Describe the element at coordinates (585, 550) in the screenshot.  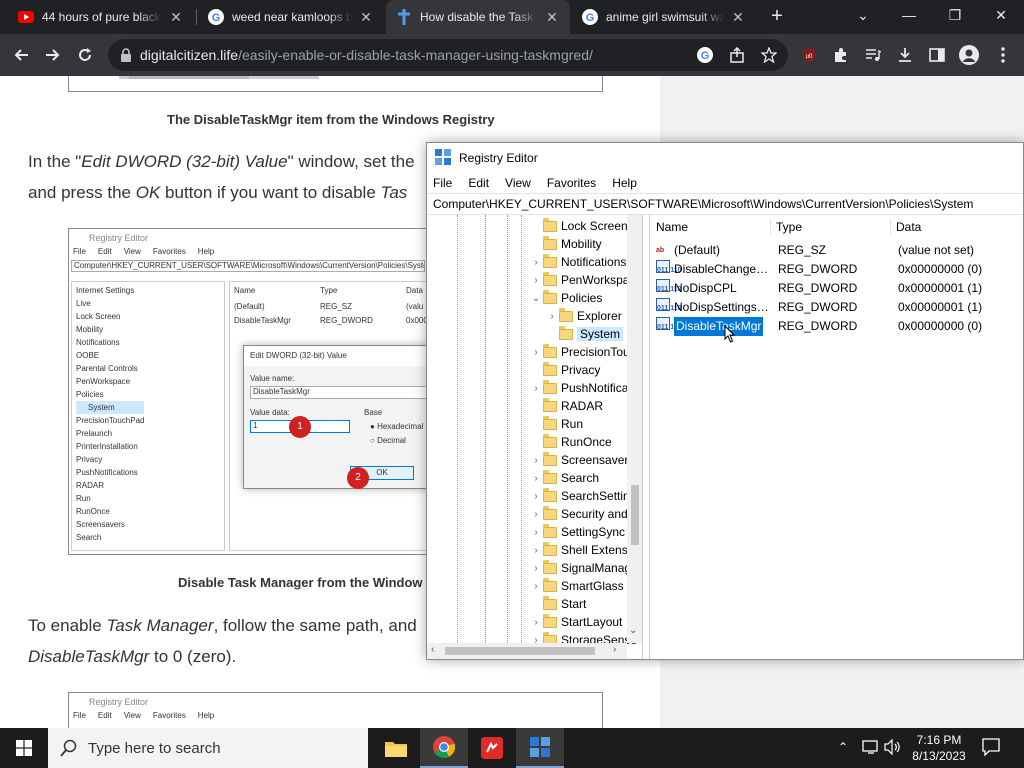
I see `tree-item: › Shell Extensions` at that location.